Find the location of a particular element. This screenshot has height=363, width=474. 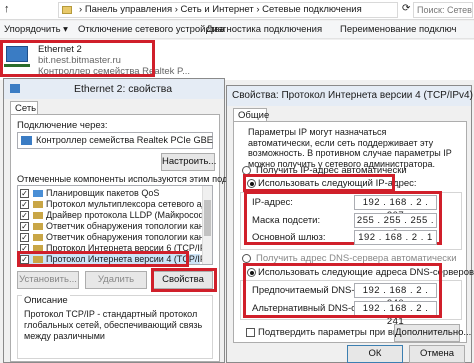

auto-ip-label: Получить IP-адрес автоматически is located at coordinates (331, 170).